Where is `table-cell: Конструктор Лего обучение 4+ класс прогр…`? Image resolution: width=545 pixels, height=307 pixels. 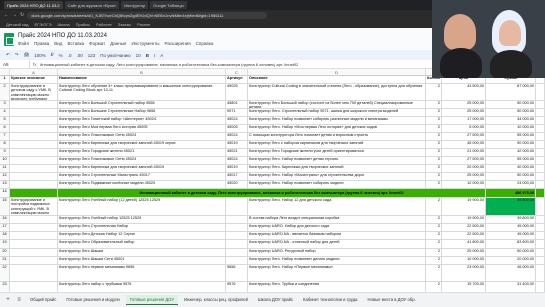 table-cell: Конструктор Лего обучение 4+ класс прогр… is located at coordinates (142, 92).